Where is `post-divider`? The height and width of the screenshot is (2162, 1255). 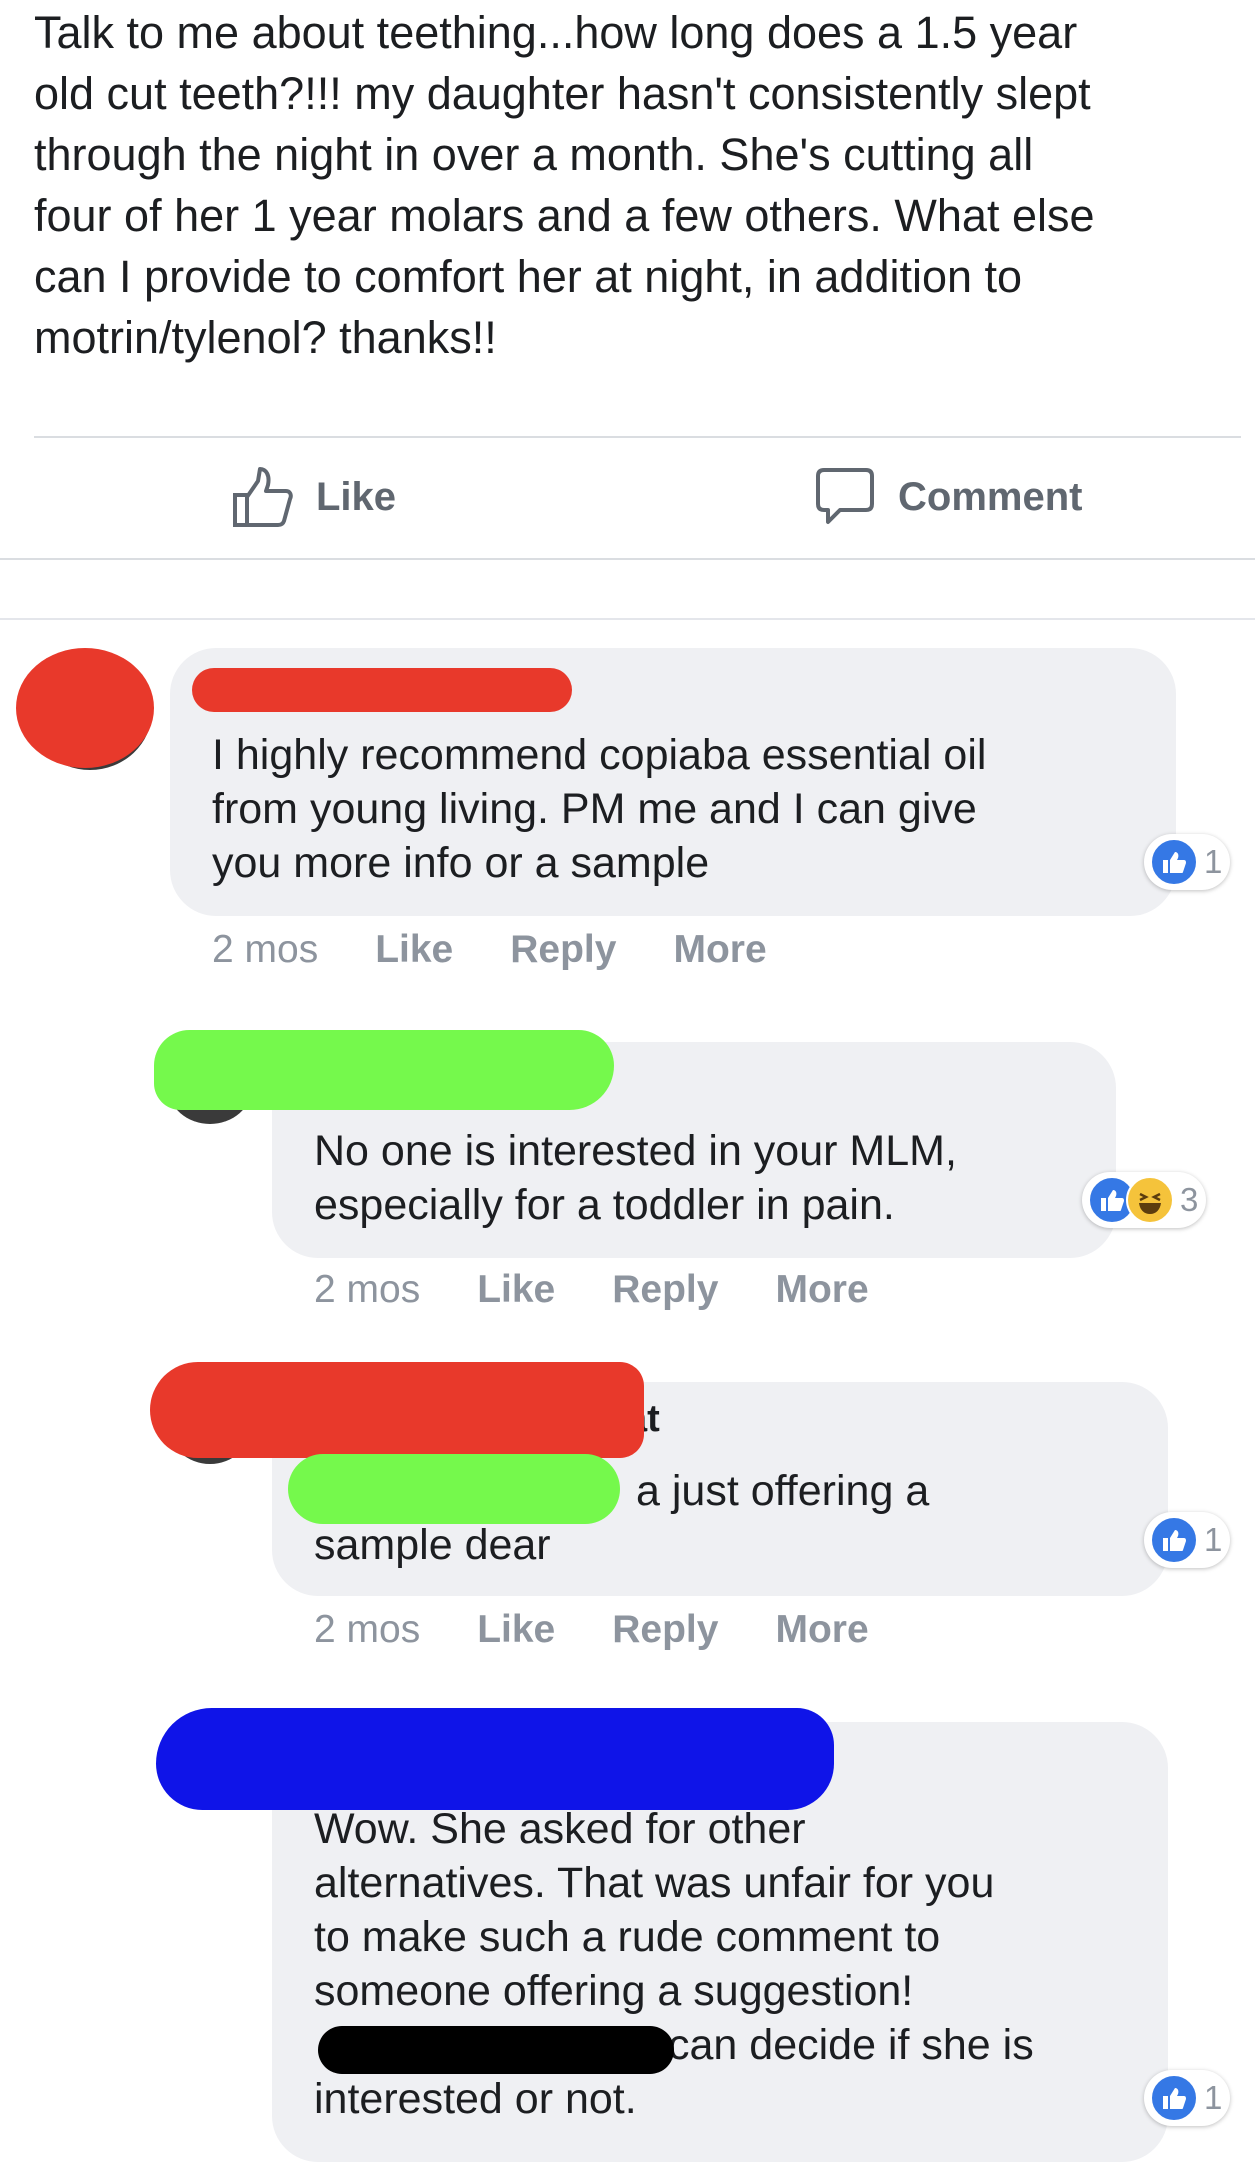 post-divider is located at coordinates (637, 437).